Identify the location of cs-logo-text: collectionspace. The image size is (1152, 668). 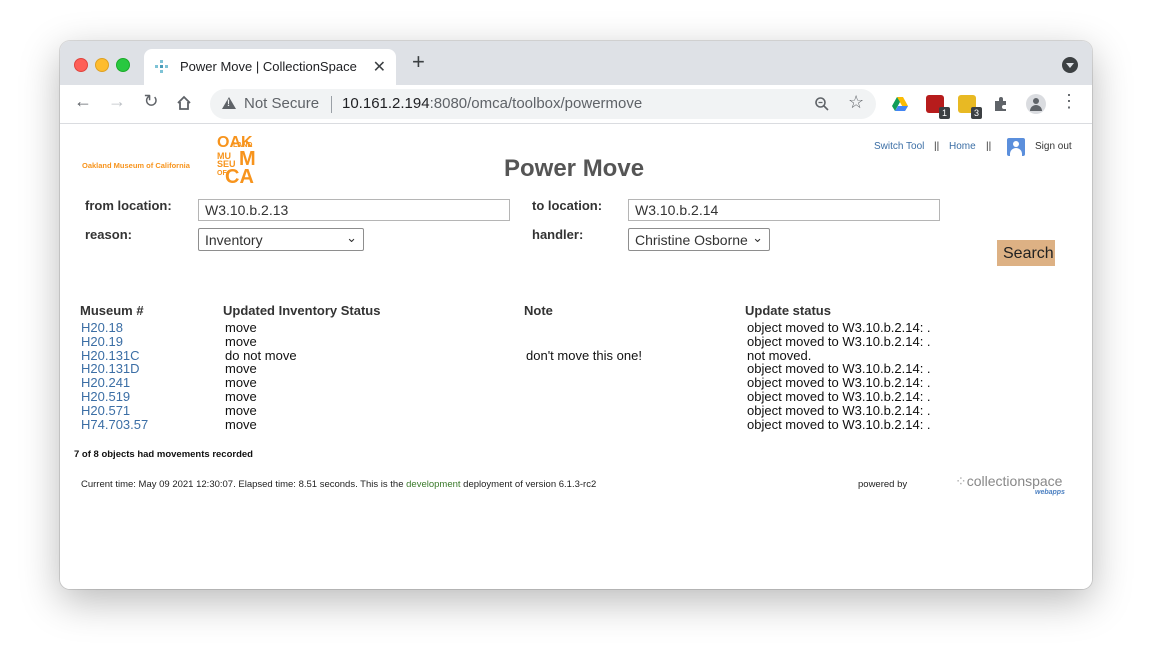
(1014, 481).